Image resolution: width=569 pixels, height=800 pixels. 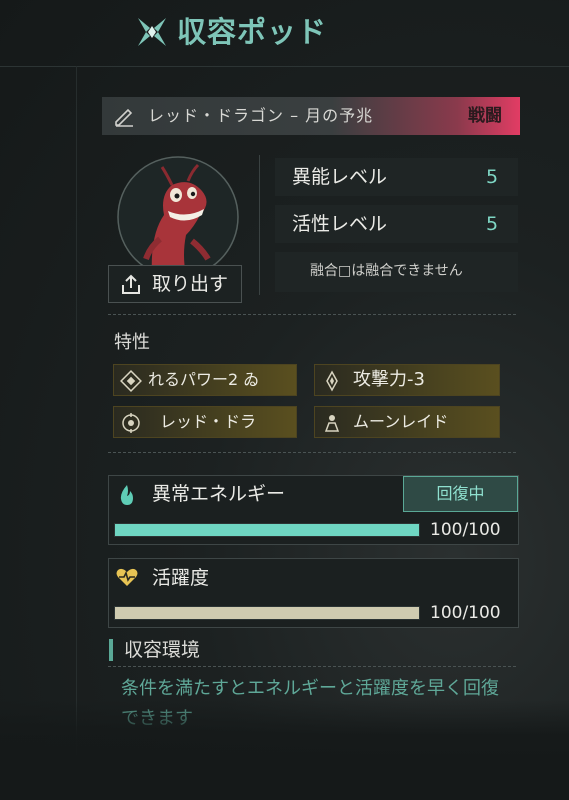 I want to click on flame-icon, so click(x=126, y=495).